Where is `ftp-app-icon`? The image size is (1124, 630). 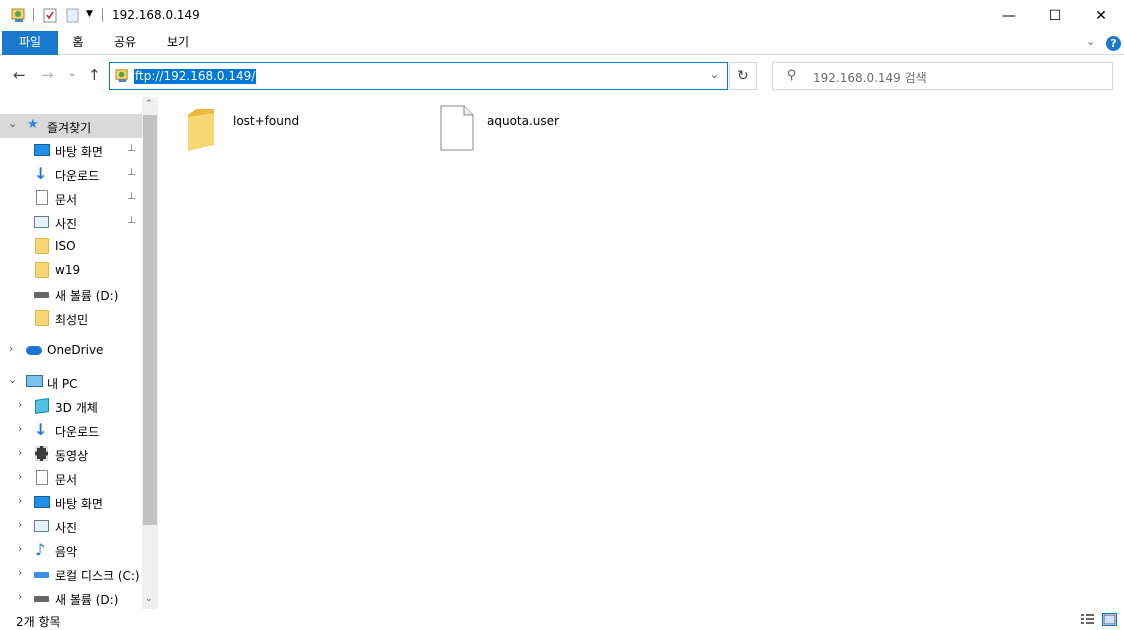 ftp-app-icon is located at coordinates (19, 16).